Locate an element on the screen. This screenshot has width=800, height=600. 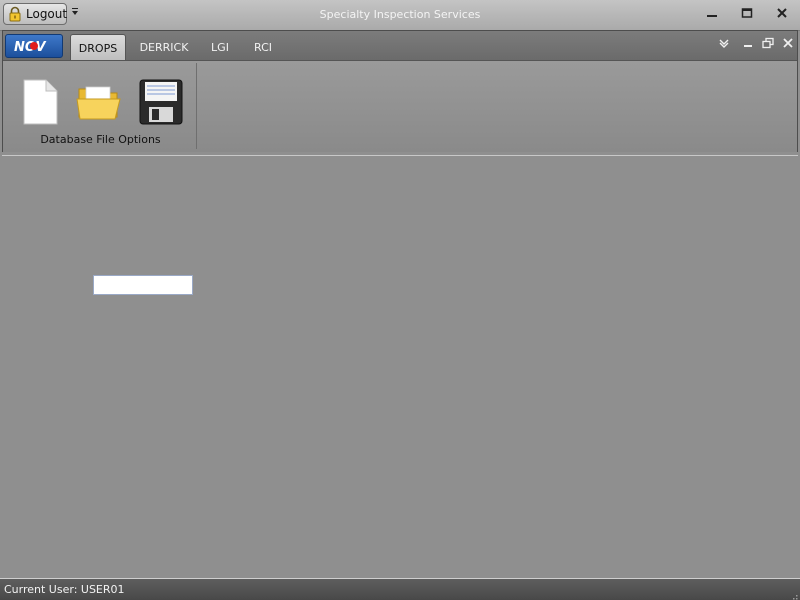
floppy-disk-icon is located at coordinates (161, 102).